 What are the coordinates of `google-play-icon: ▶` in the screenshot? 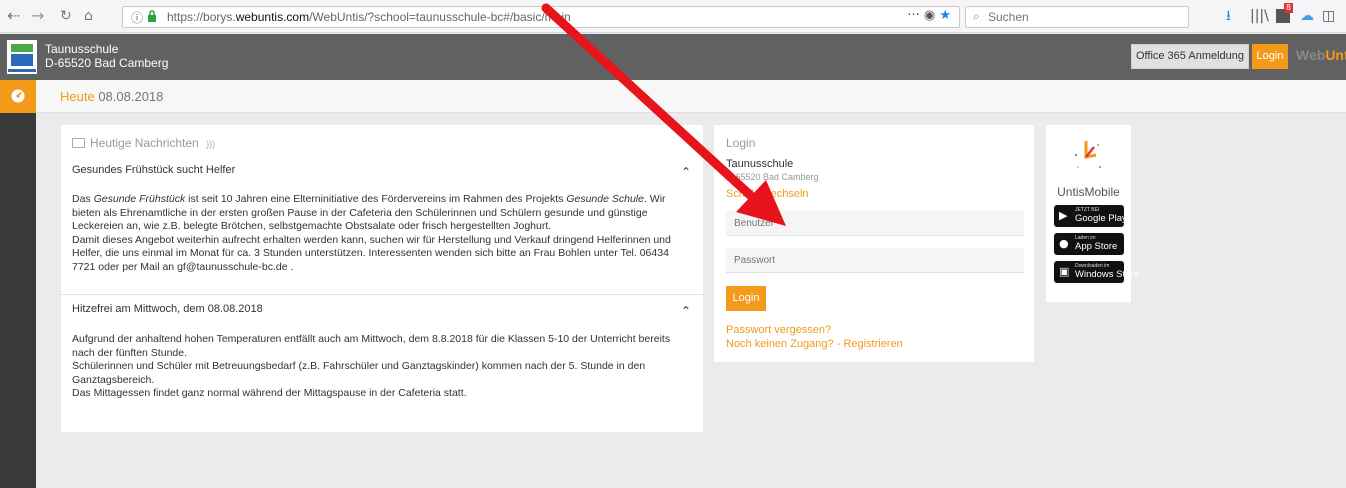 It's located at (1063, 215).